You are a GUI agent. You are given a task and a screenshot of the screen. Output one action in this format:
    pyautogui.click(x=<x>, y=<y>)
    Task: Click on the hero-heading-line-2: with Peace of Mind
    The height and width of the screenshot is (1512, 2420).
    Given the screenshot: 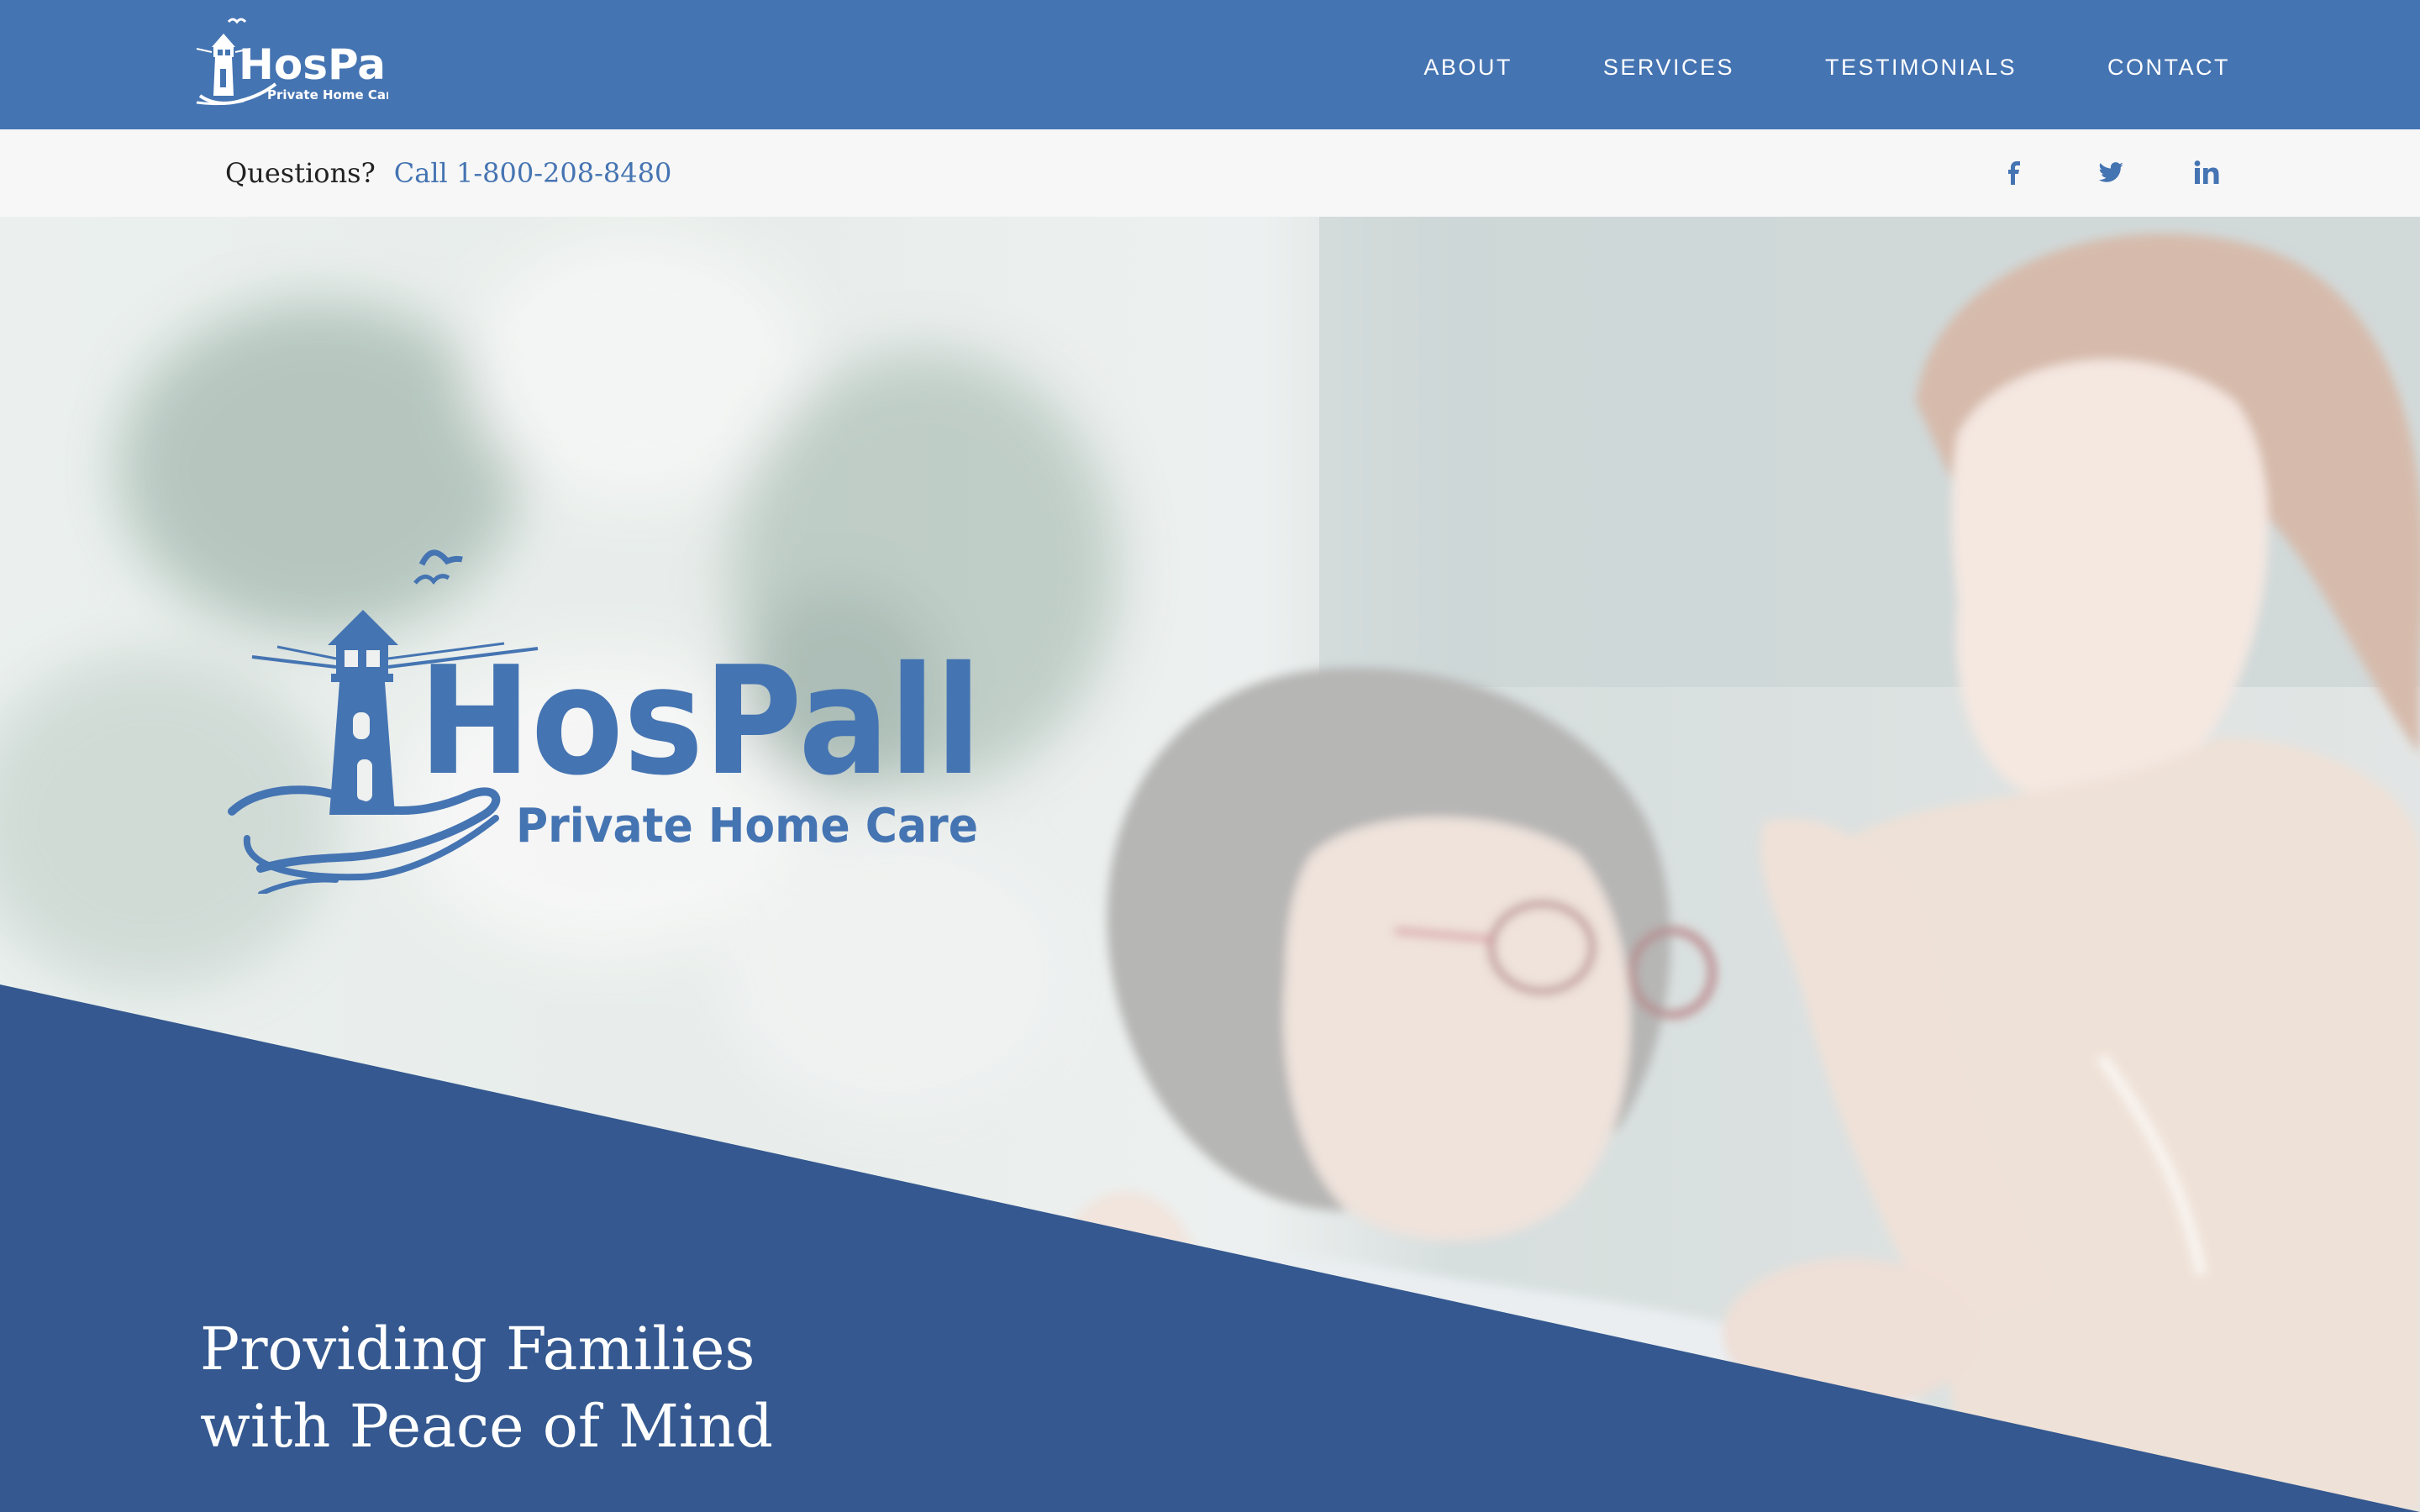 What is the action you would take?
    pyautogui.click(x=487, y=1426)
    